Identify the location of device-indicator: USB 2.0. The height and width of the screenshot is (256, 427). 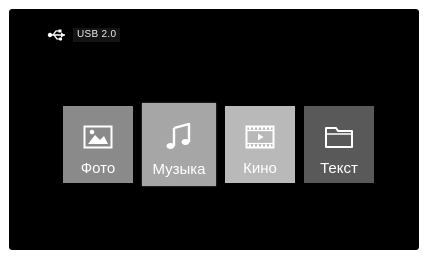
(84, 35).